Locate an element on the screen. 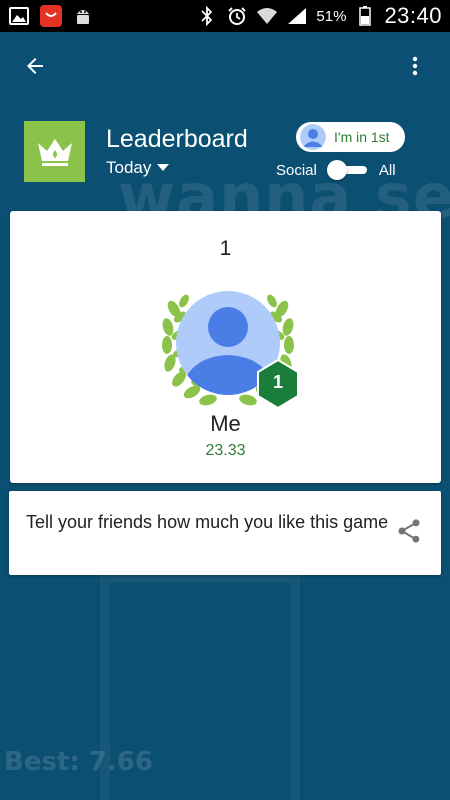 This screenshot has height=800, width=450. android-debug-icon is located at coordinates (83, 16).